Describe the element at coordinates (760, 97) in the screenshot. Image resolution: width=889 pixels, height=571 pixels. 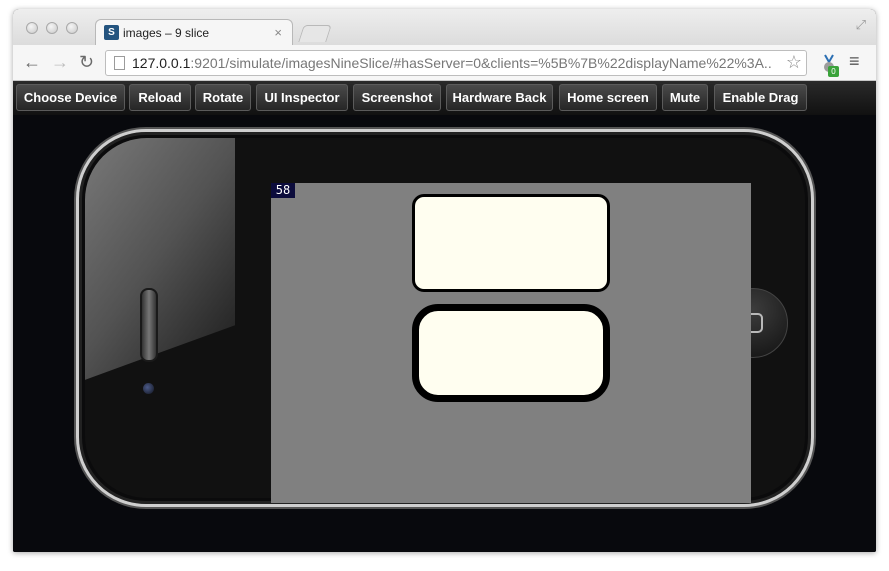
I see `enable-drag-button: Enable Drag` at that location.